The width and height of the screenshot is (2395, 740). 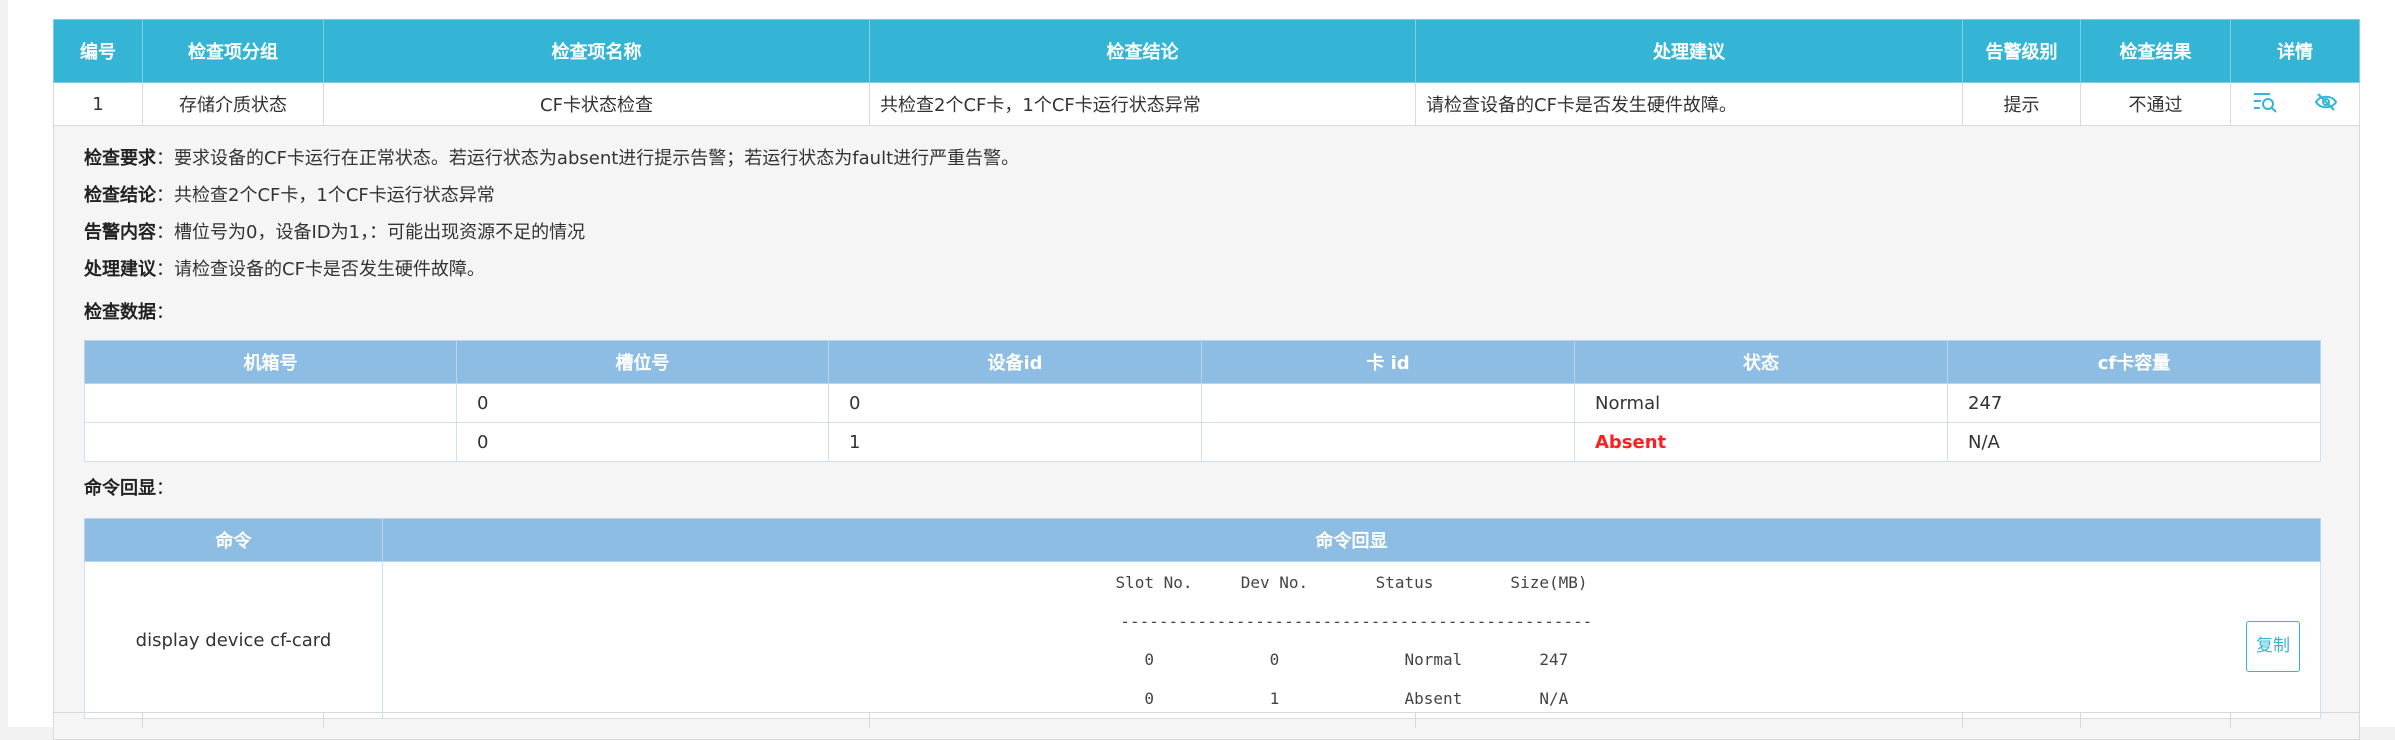 I want to click on row-id: 1, so click(x=98, y=104).